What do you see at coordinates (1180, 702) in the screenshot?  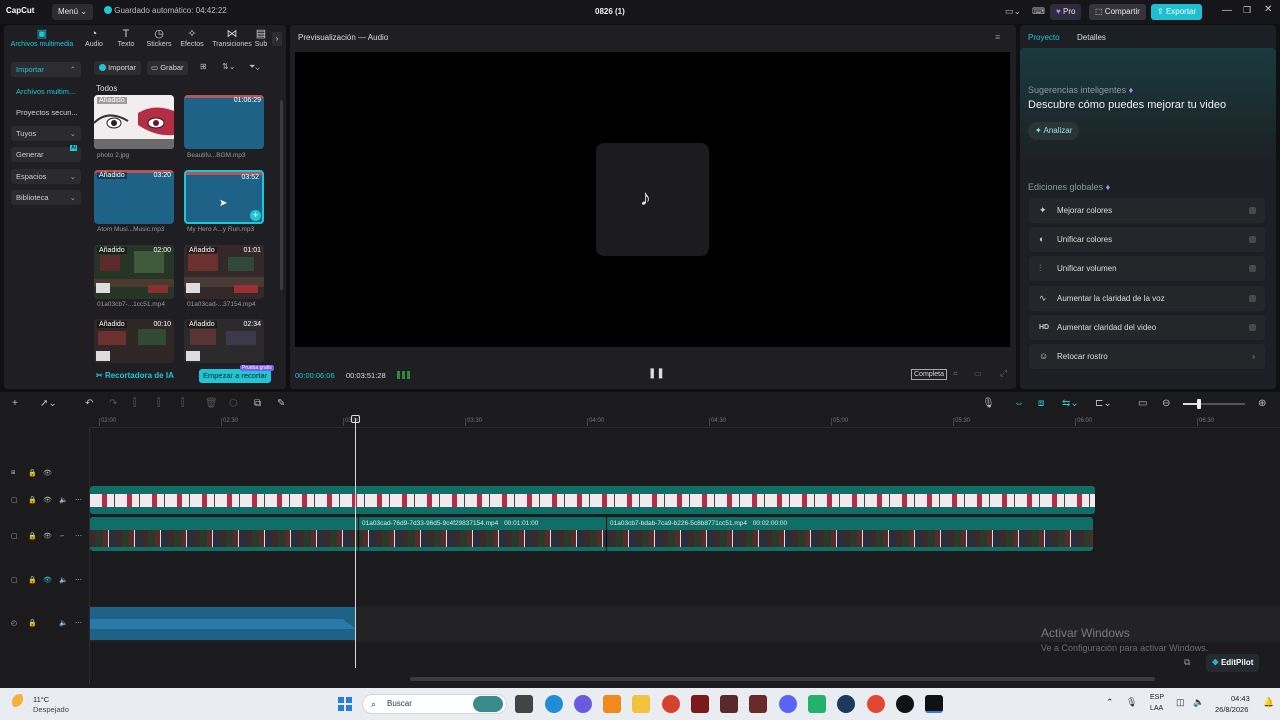 I see `wifi-icon: ◫` at bounding box center [1180, 702].